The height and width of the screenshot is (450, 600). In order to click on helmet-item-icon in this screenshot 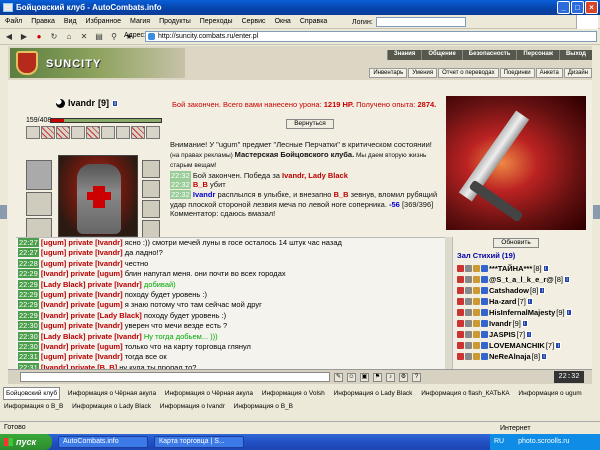, I will do `click(39, 175)`.